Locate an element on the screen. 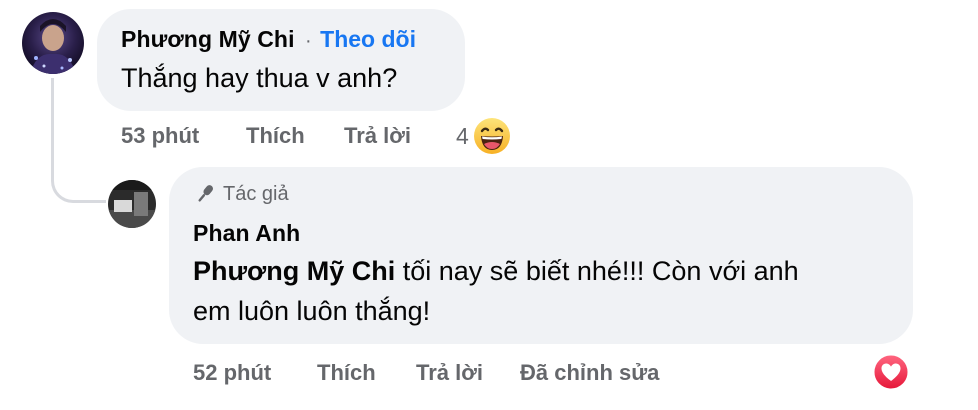 Image resolution: width=978 pixels, height=410 pixels. reply-timestamp: 52 phút is located at coordinates (232, 373).